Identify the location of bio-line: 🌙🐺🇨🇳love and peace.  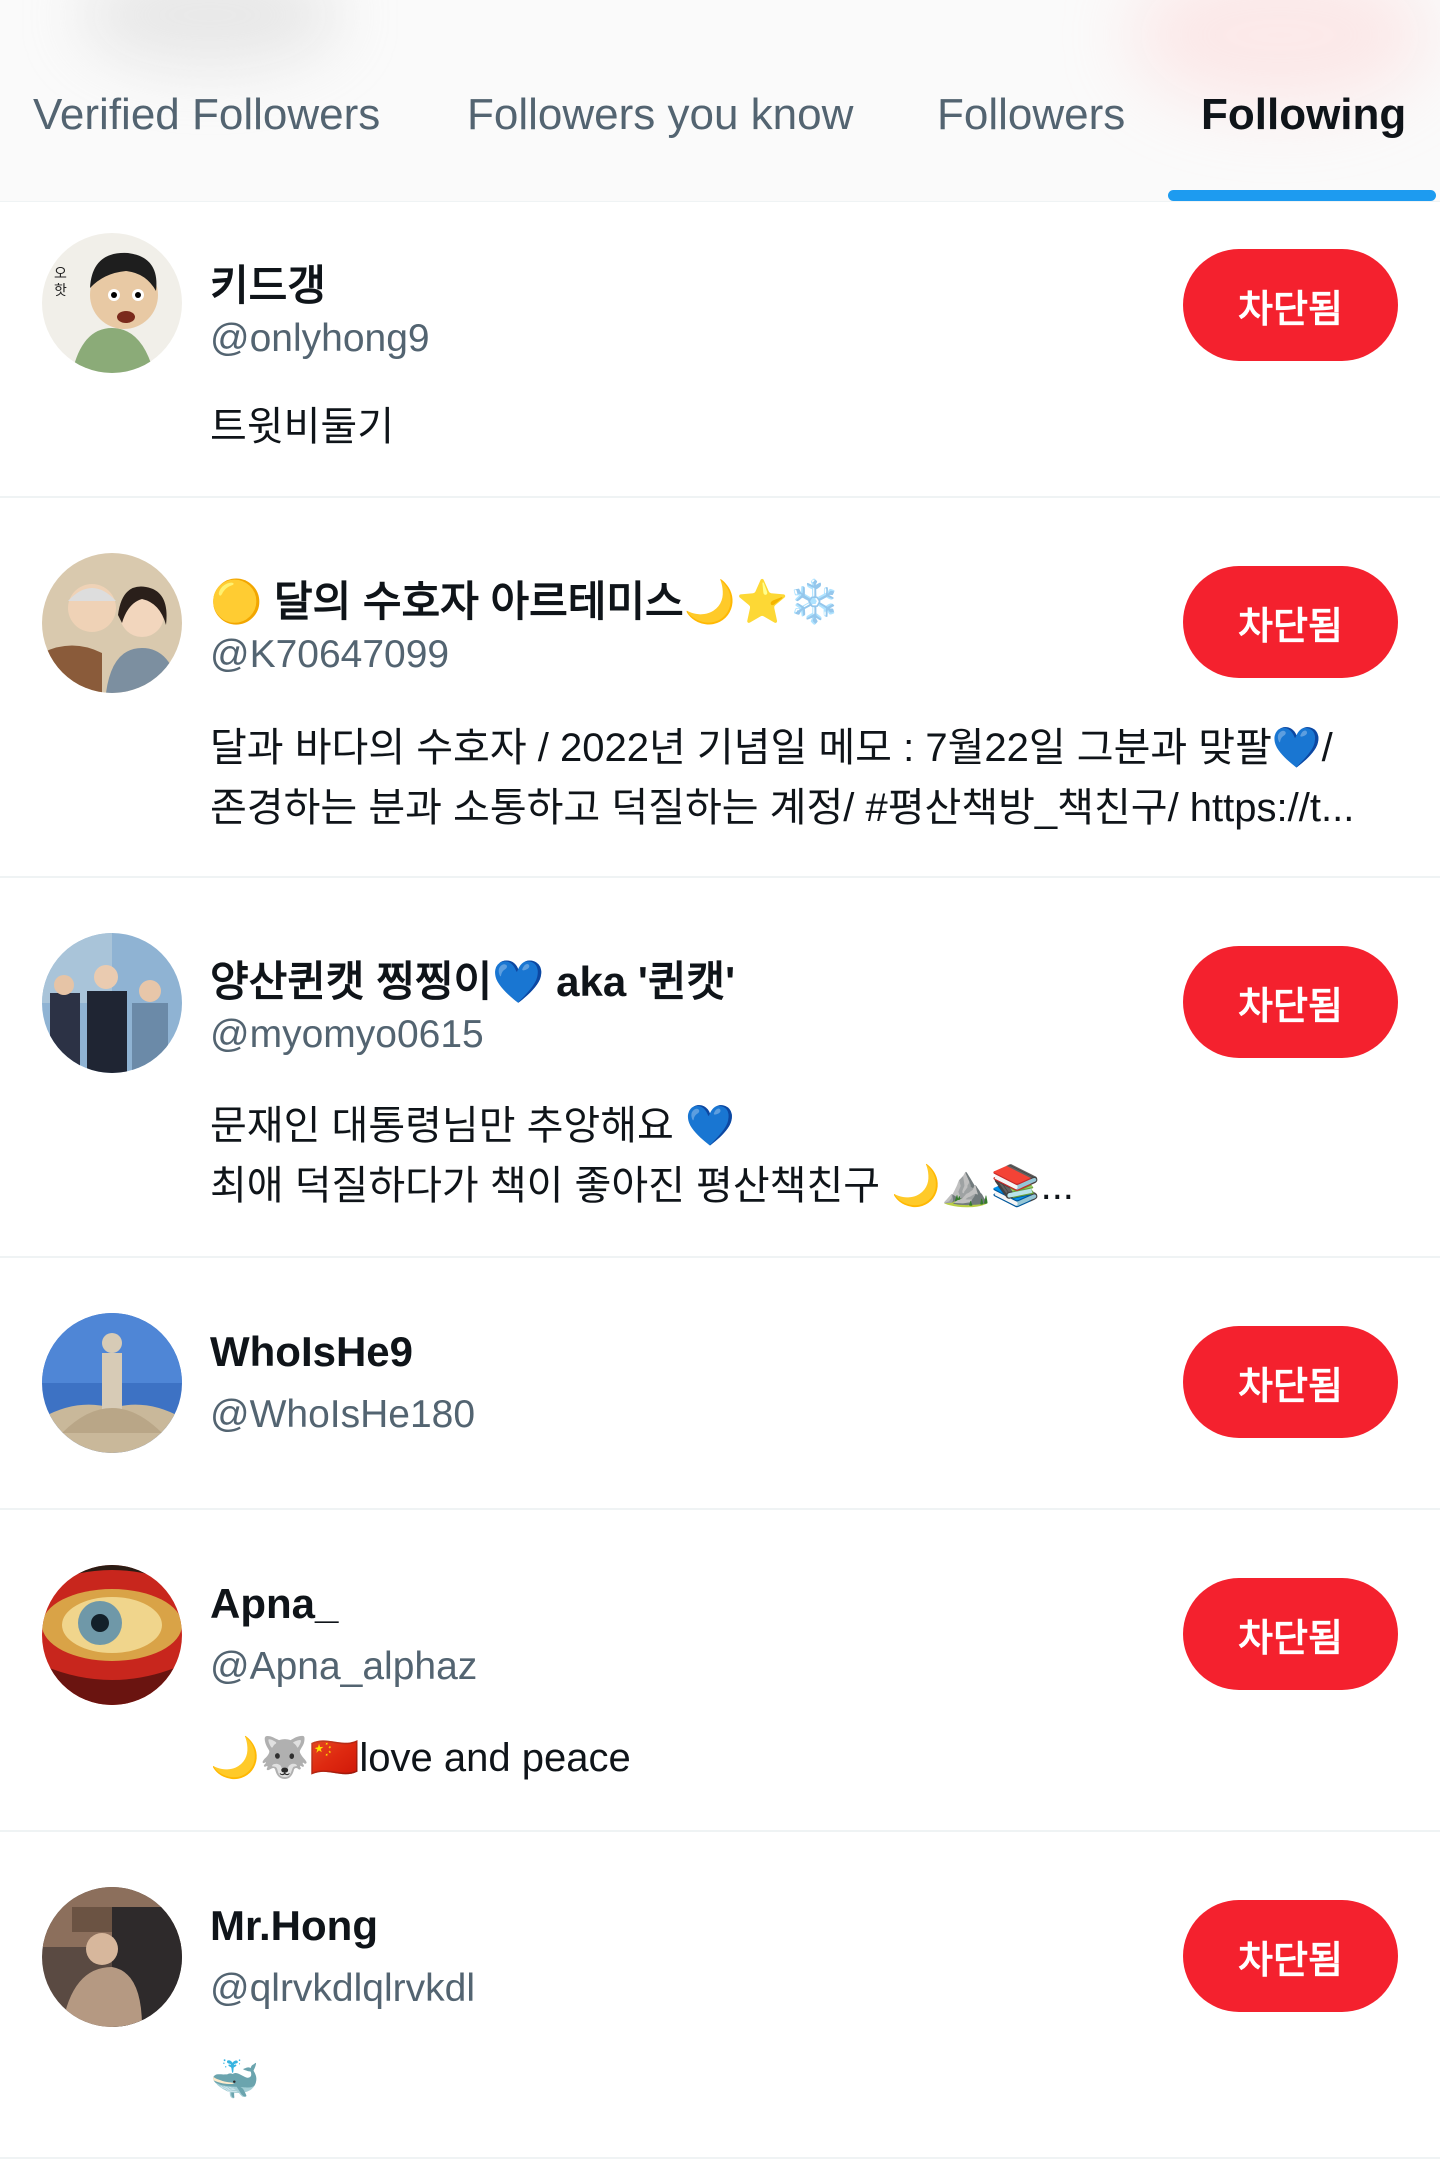
(420, 1758).